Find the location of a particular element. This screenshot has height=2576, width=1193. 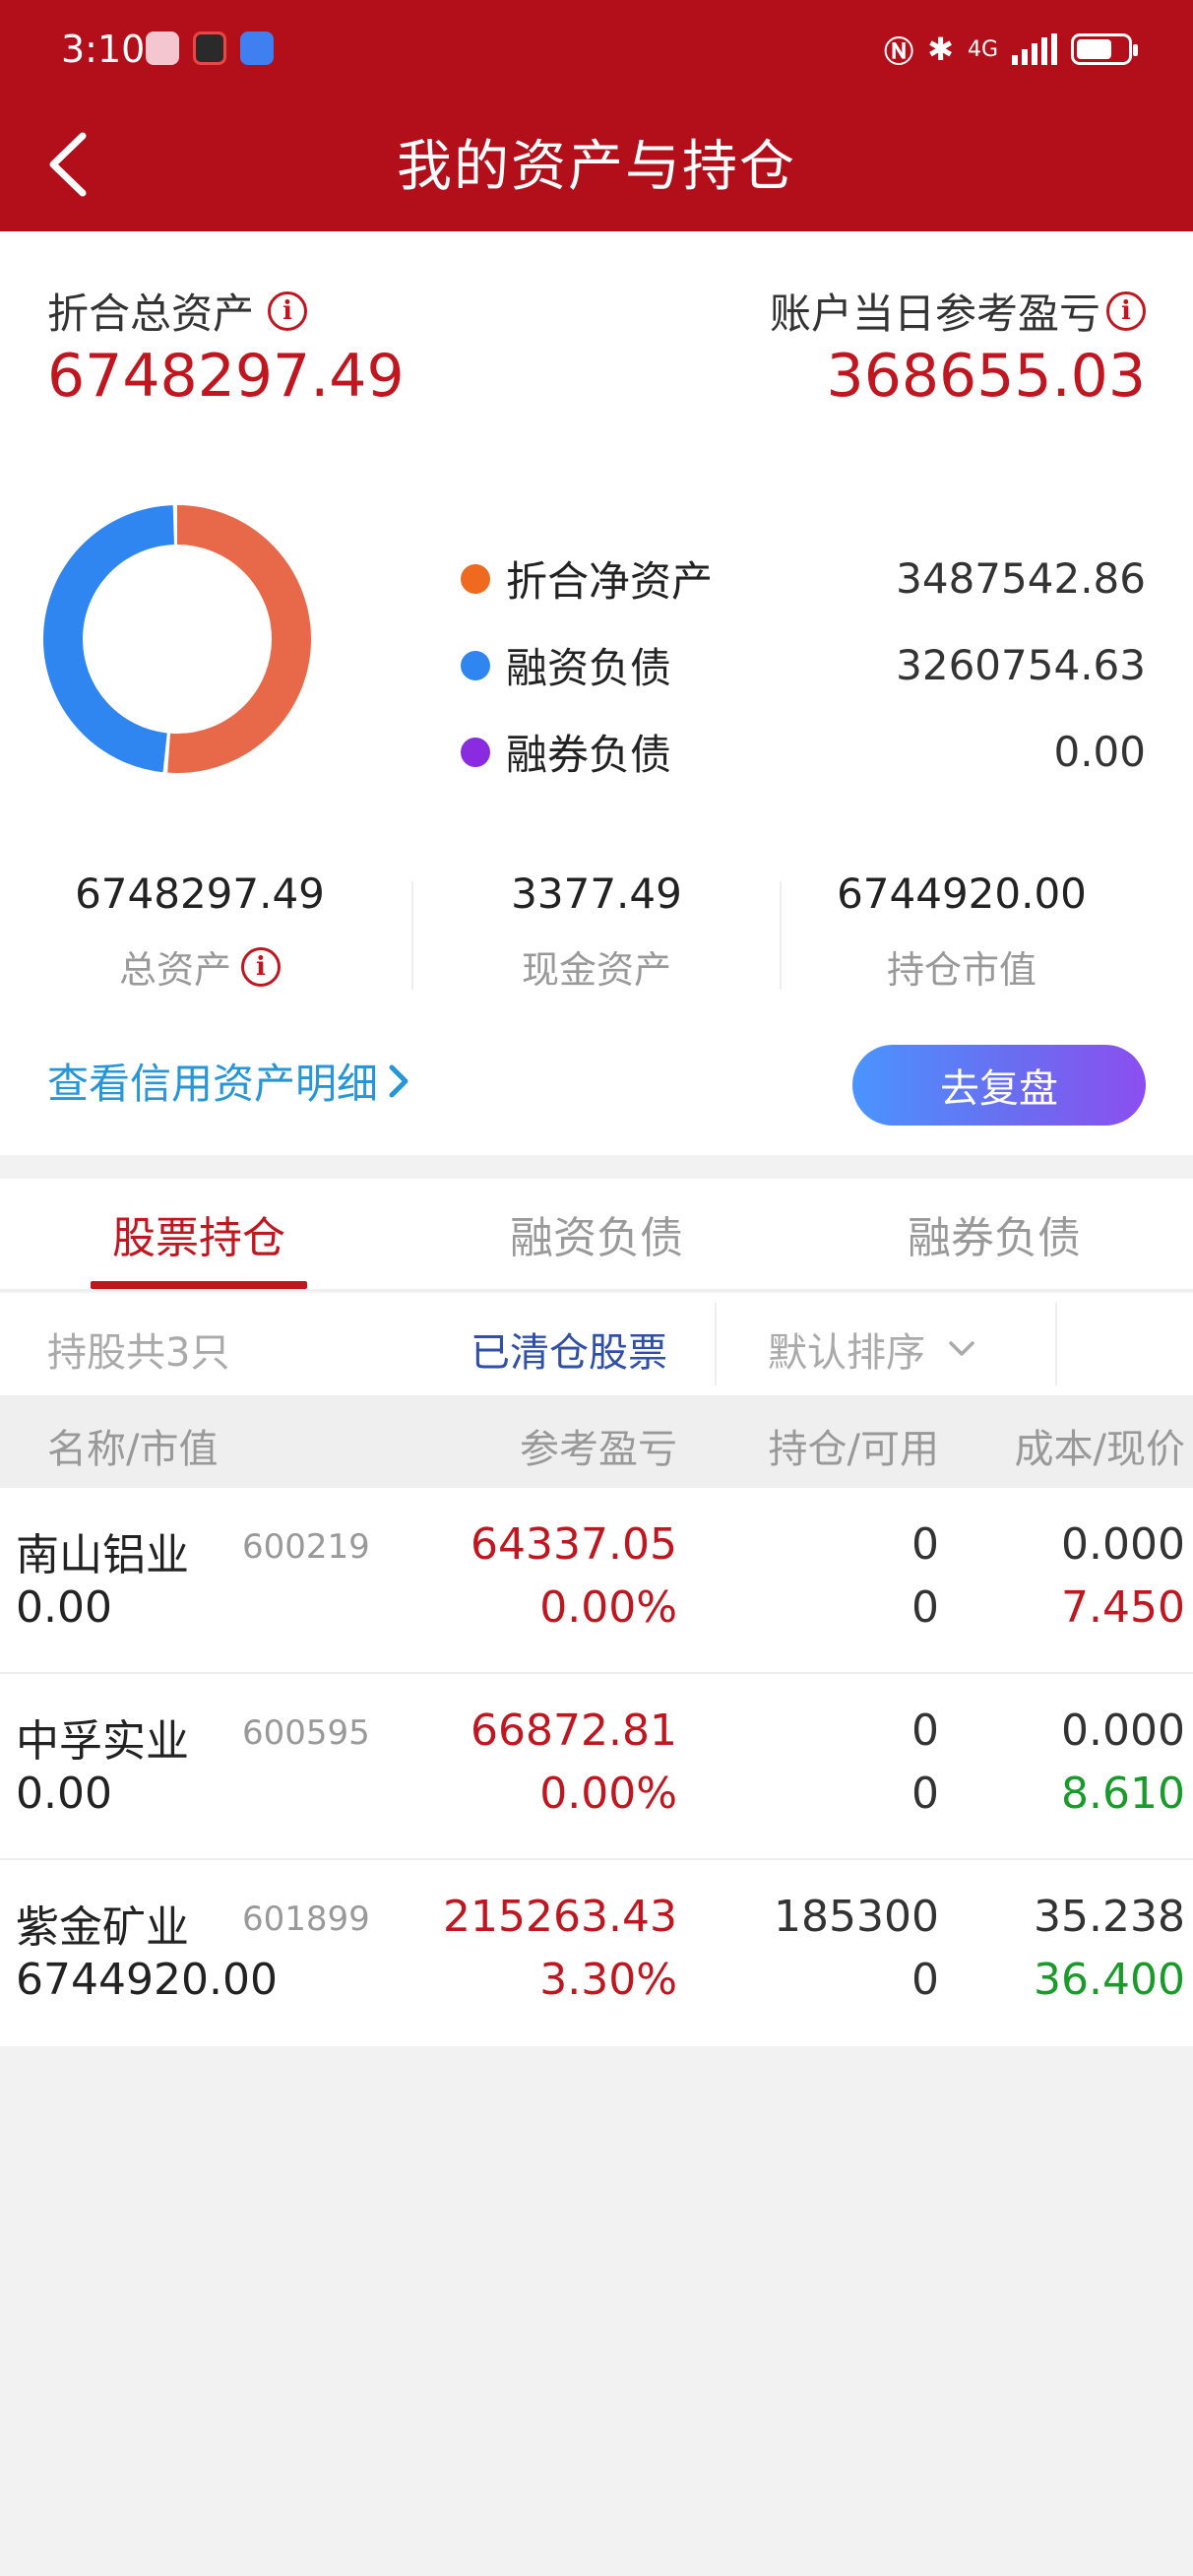

tab-short-debt: 融券负债 is located at coordinates (994, 1234).